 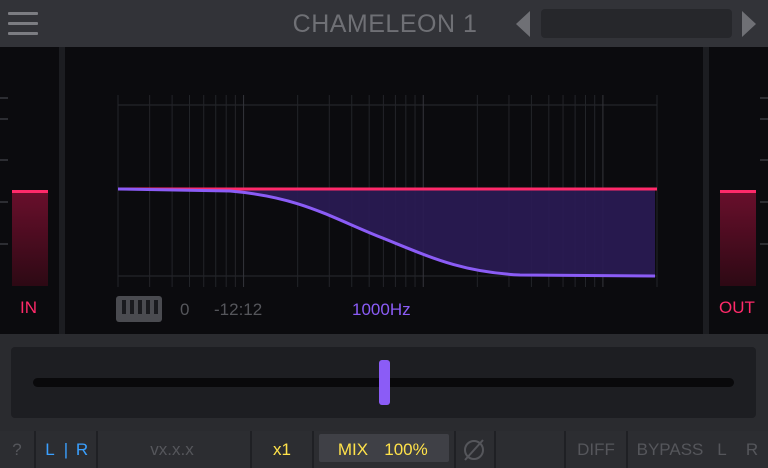 I want to click on multiplier-button: x1, so click(x=282, y=449).